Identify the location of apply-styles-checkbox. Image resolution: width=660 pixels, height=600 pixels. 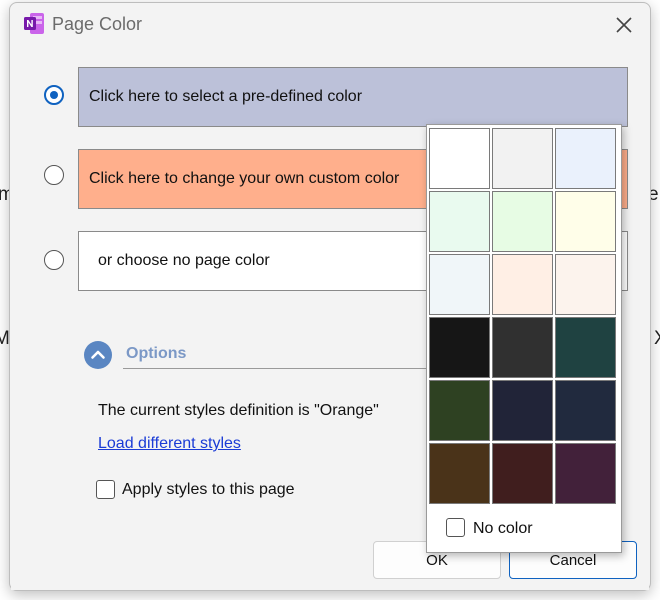
(105, 489).